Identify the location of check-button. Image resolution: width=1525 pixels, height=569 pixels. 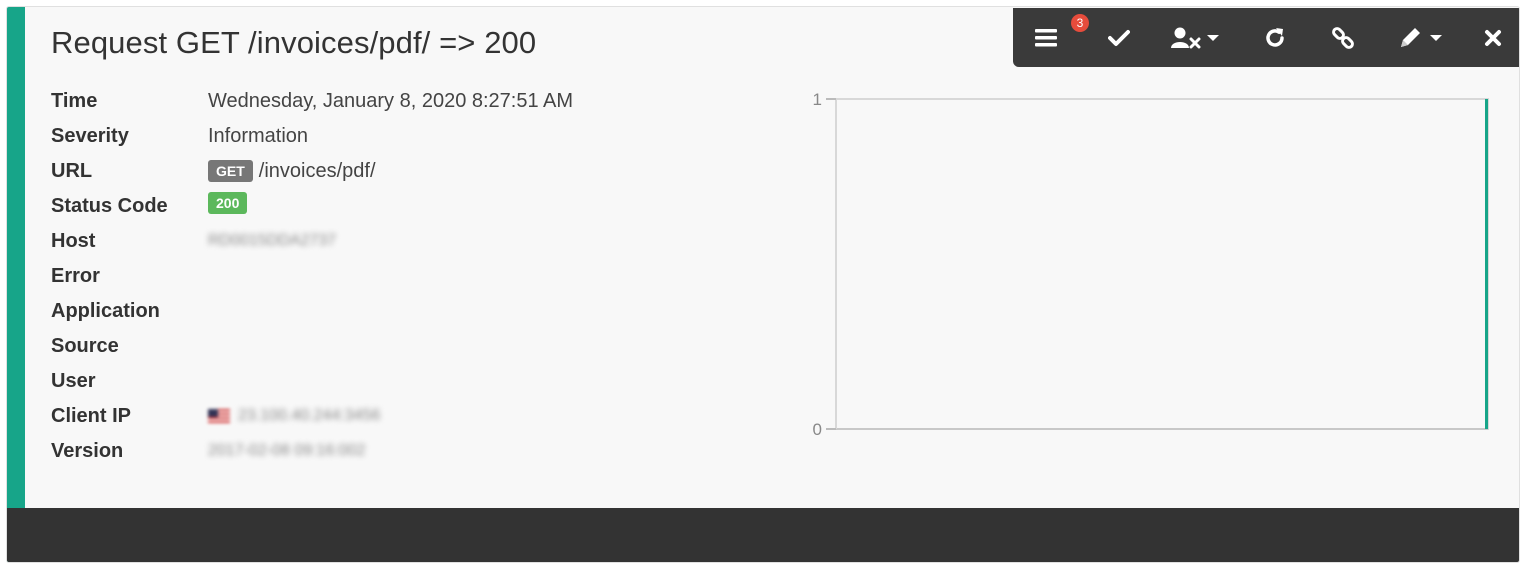
(1119, 37).